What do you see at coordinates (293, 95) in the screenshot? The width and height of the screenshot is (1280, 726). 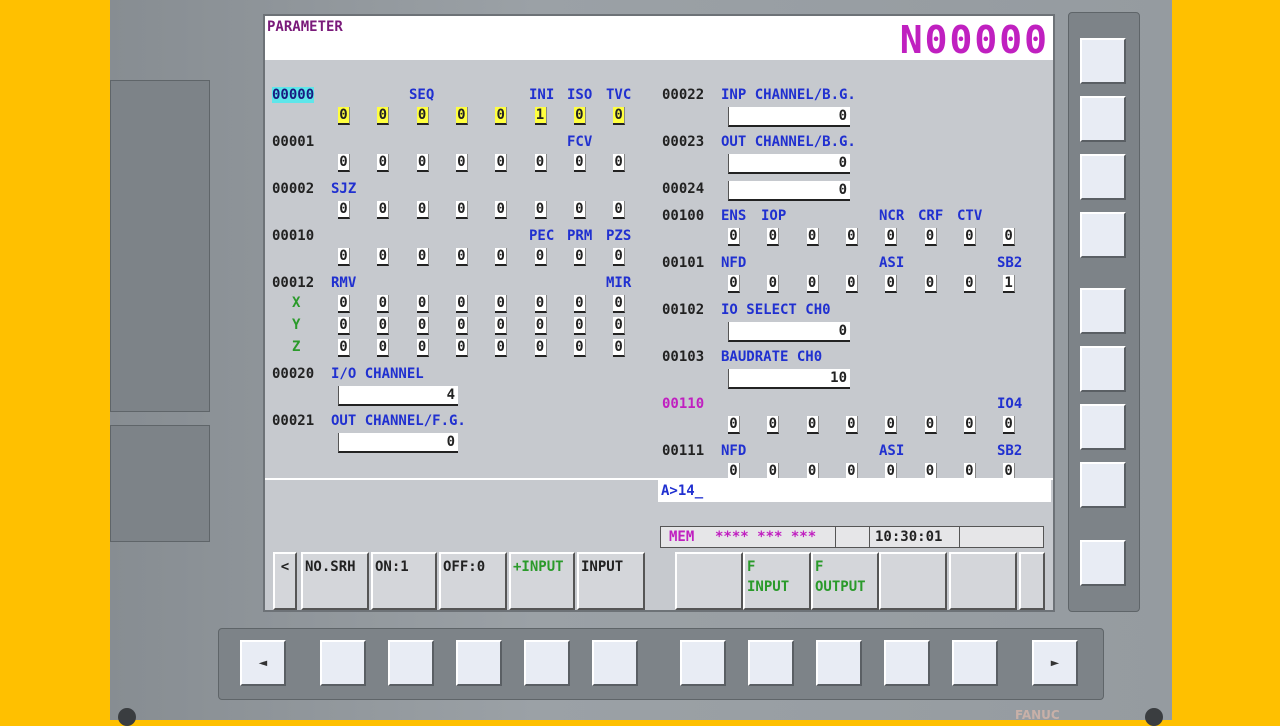 I see `param-number: 00000` at bounding box center [293, 95].